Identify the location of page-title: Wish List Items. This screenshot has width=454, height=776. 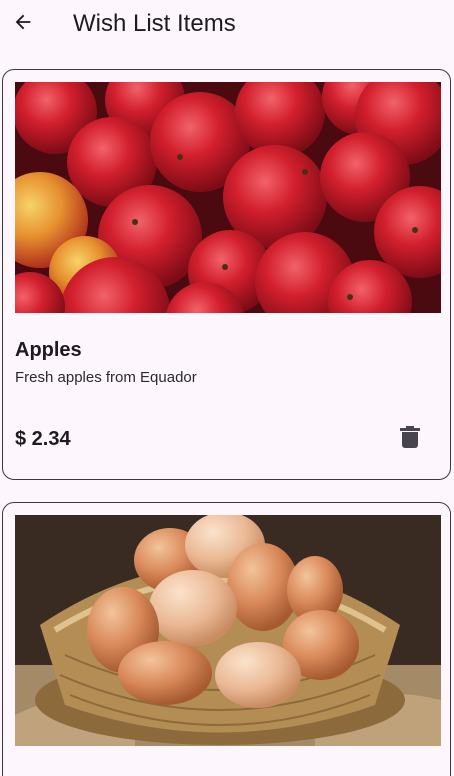
(154, 23).